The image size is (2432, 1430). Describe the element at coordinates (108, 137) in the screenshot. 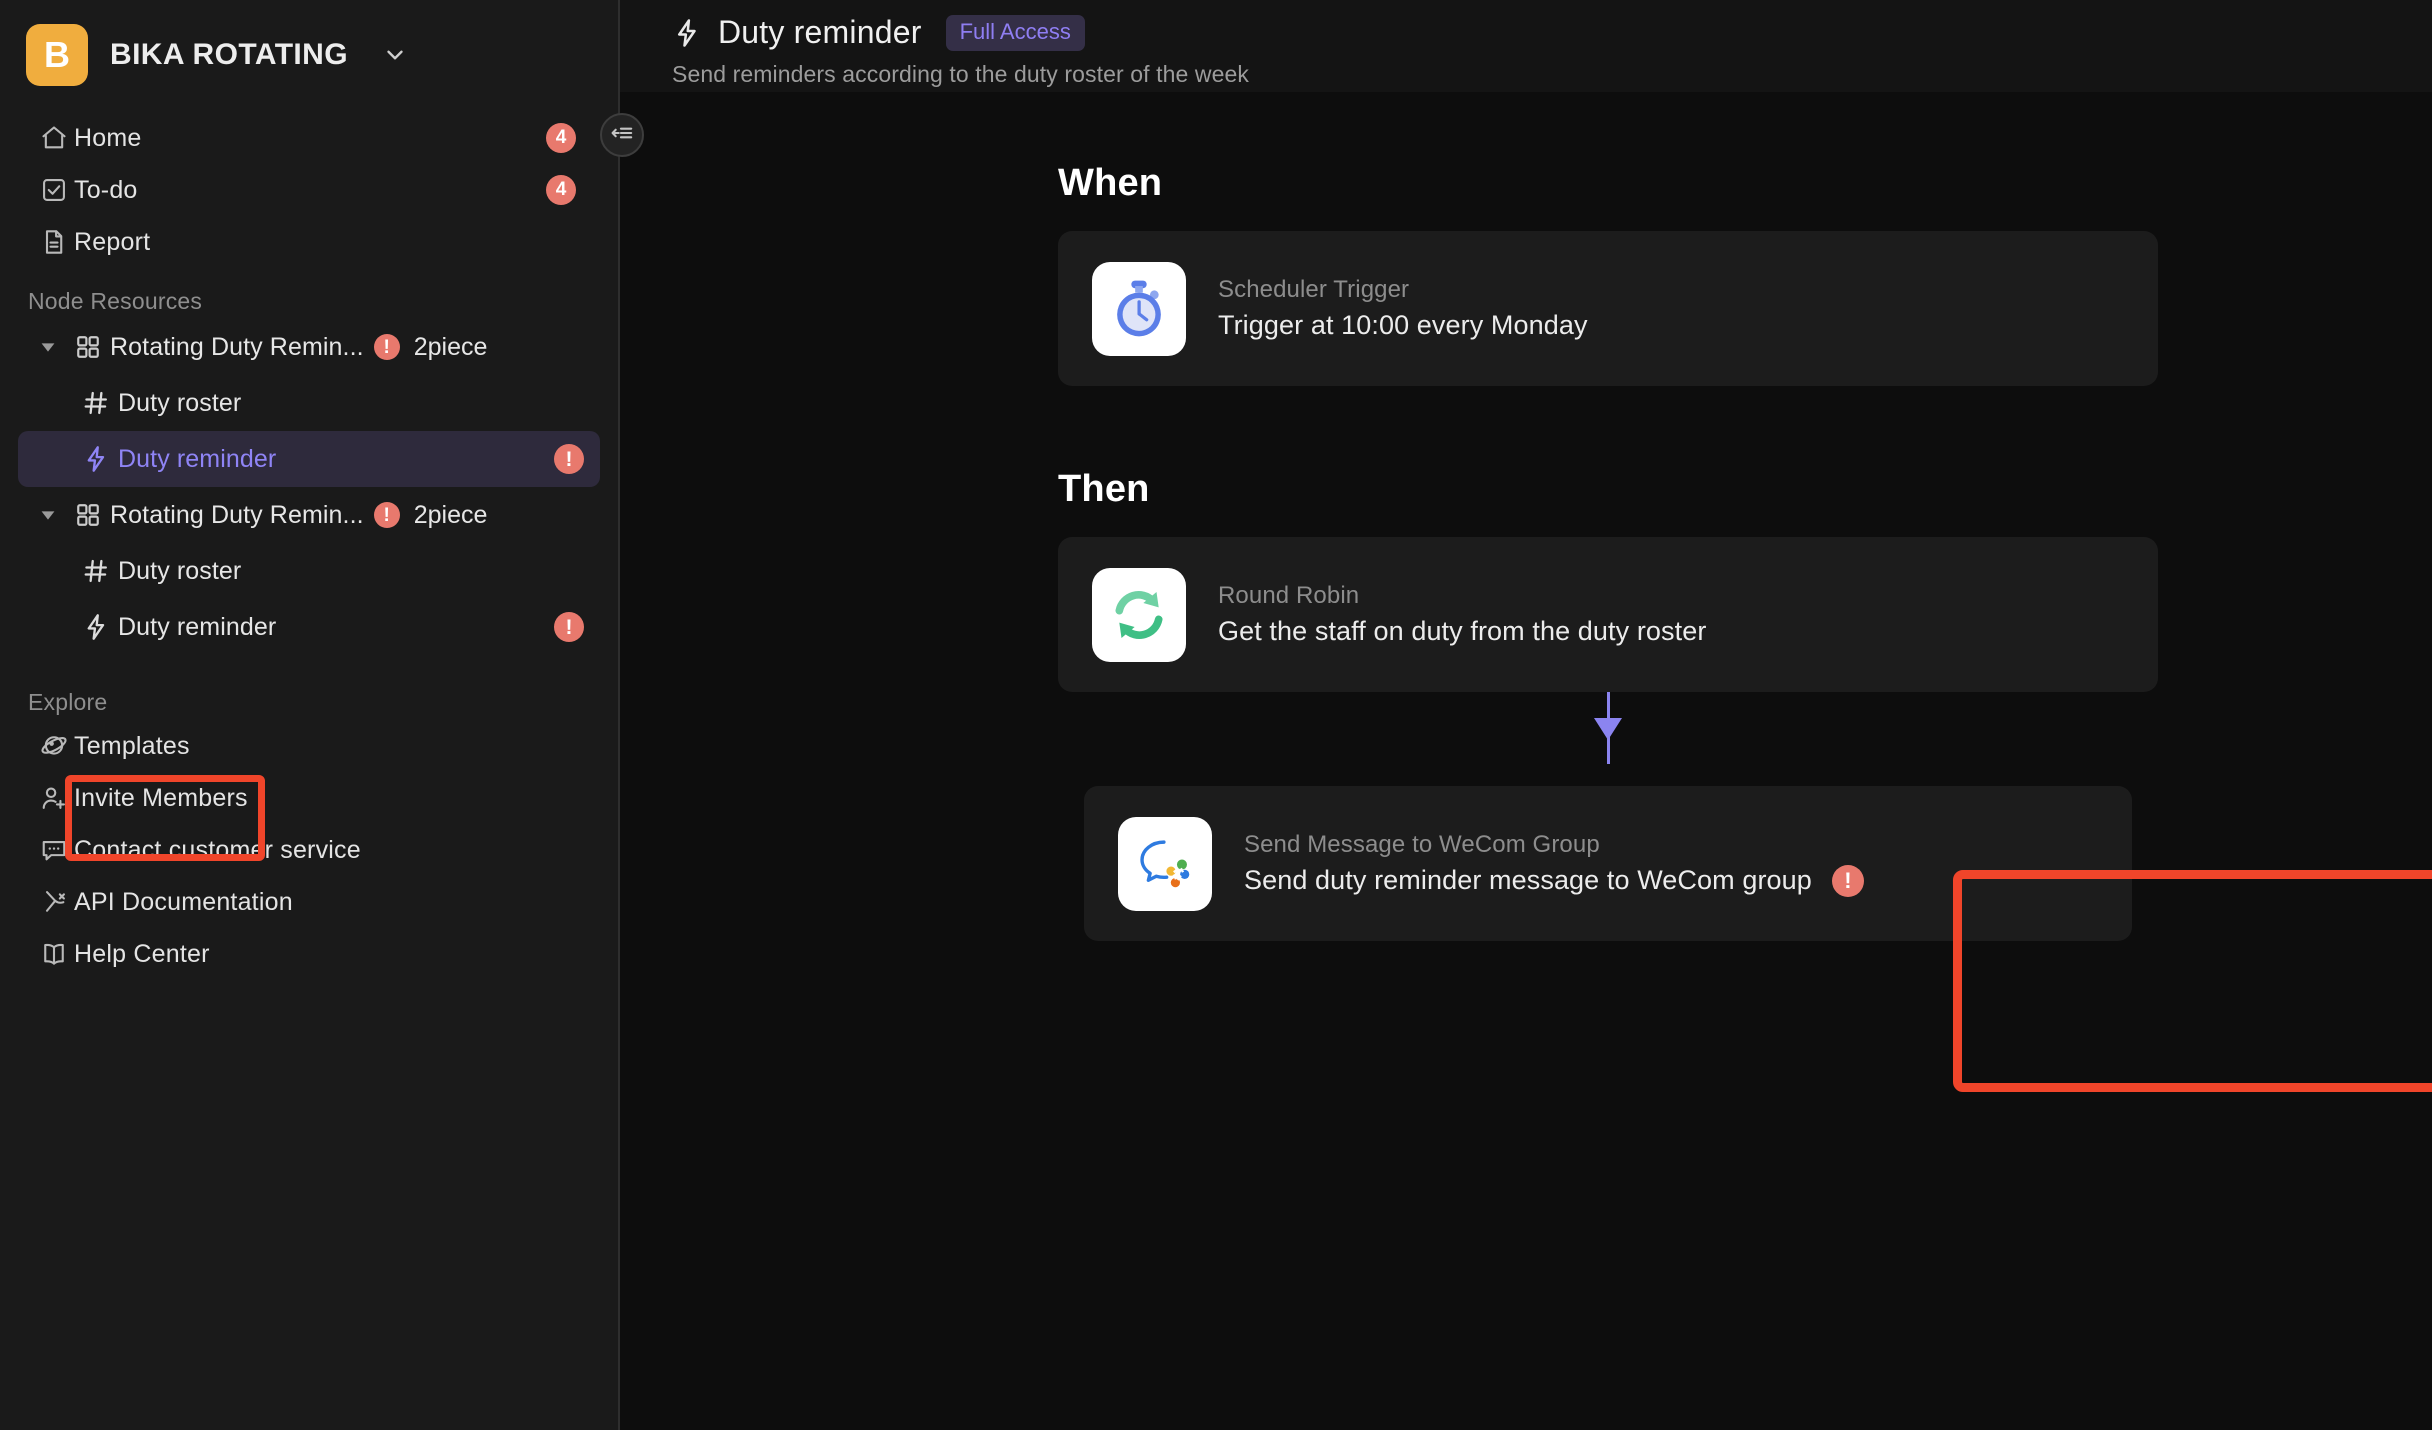

I see `sidebar-item-label: Home` at that location.